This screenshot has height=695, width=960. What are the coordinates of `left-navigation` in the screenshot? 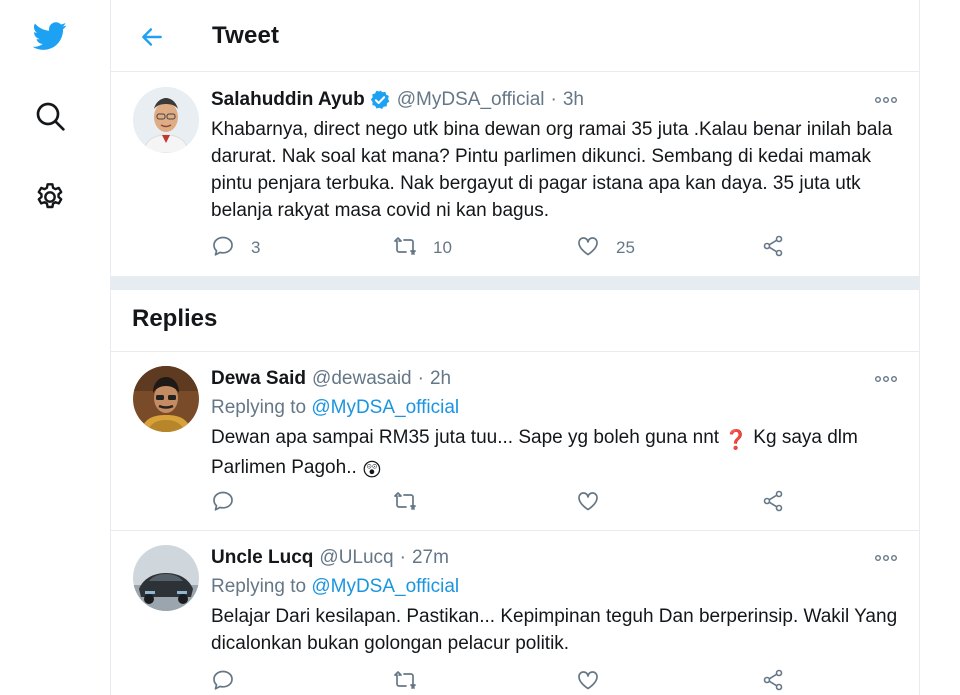 It's located at (55, 347).